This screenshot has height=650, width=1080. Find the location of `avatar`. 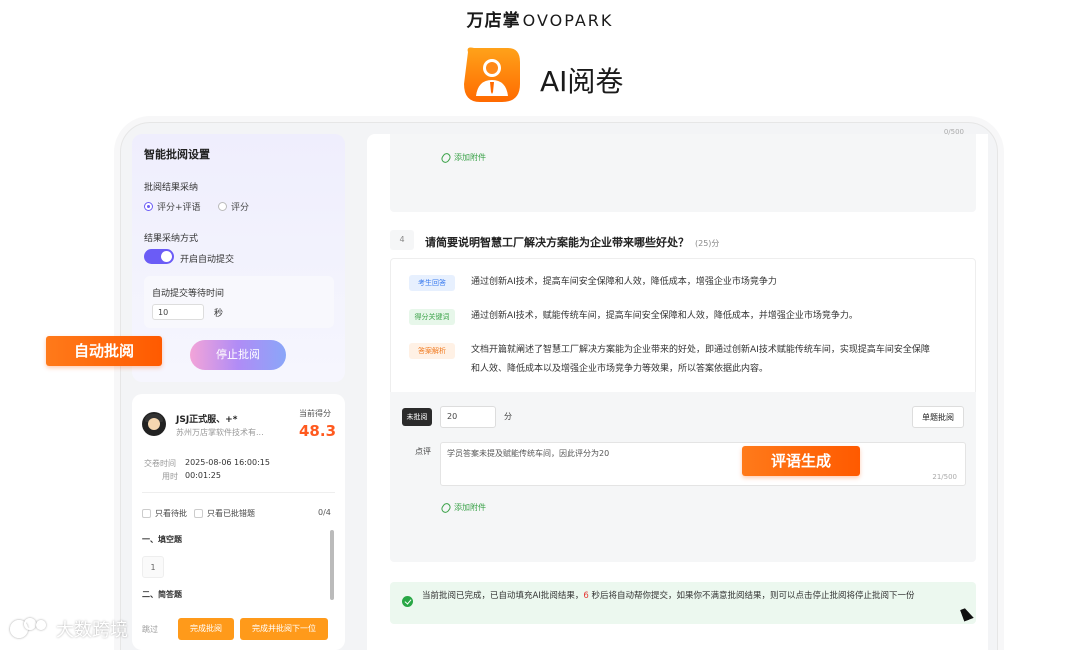

avatar is located at coordinates (154, 424).